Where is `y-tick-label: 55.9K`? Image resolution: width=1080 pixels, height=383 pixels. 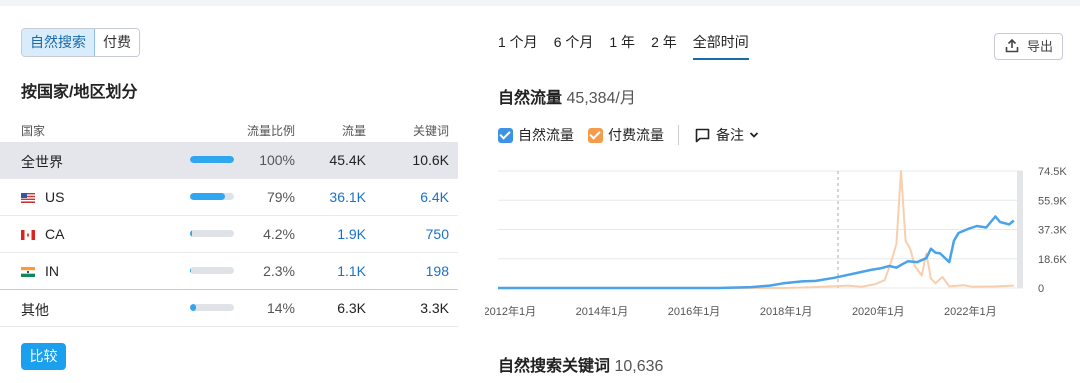 y-tick-label: 55.9K is located at coordinates (1052, 201).